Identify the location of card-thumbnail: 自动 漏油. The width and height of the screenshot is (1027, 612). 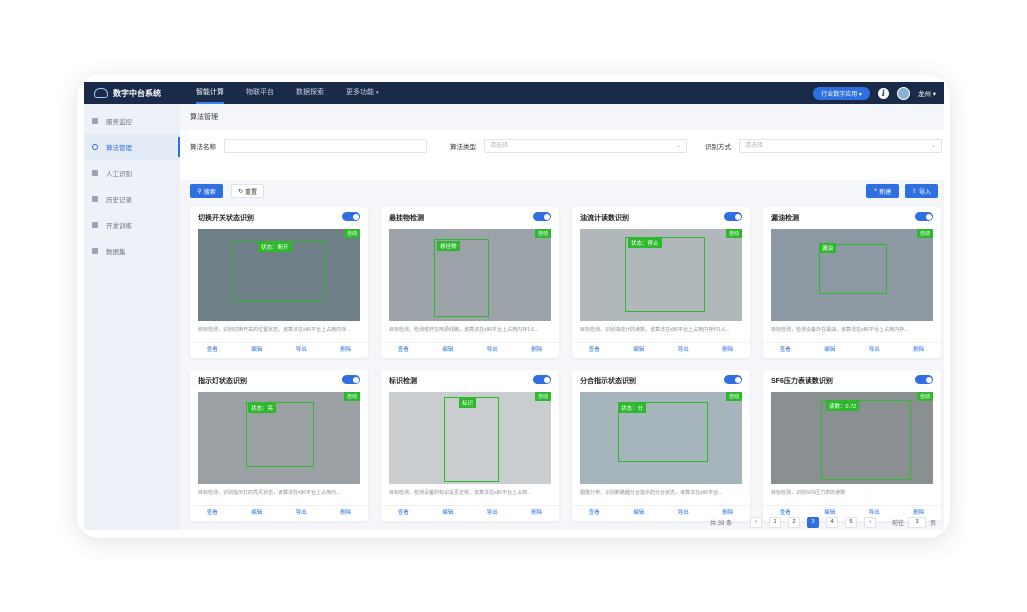
(852, 275).